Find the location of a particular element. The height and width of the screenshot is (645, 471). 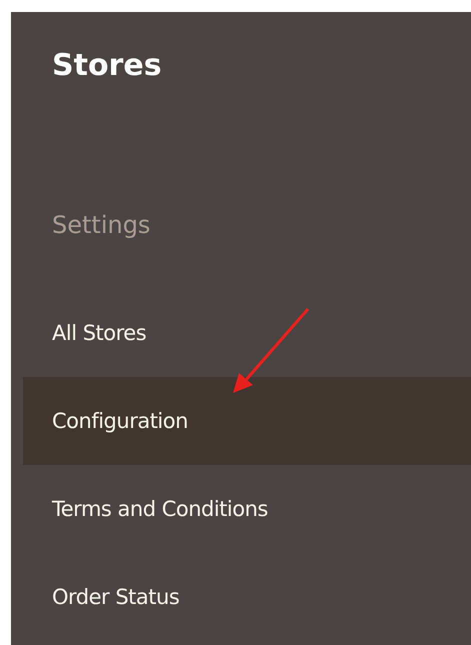

menu-item: Terms and Conditions is located at coordinates (247, 509).